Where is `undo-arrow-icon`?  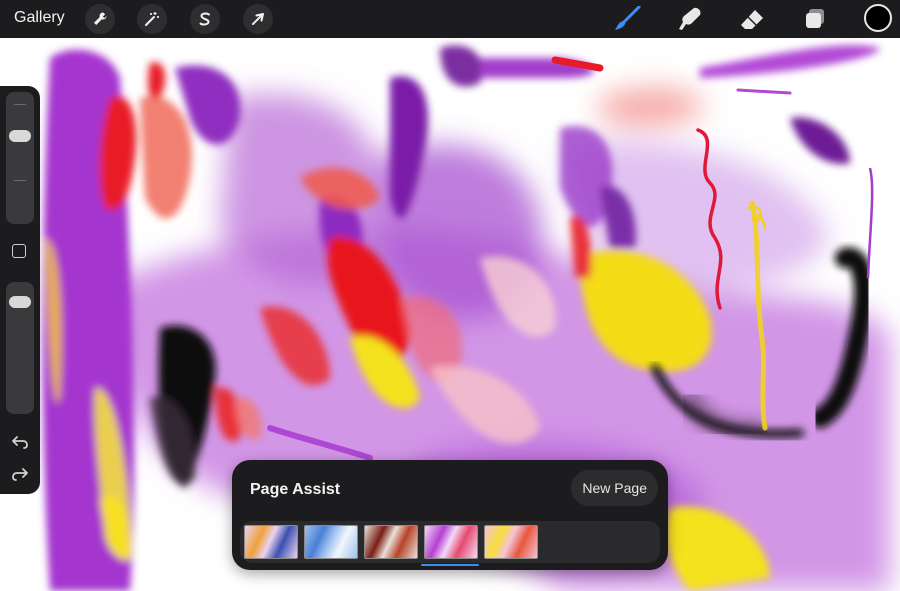 undo-arrow-icon is located at coordinates (20, 442).